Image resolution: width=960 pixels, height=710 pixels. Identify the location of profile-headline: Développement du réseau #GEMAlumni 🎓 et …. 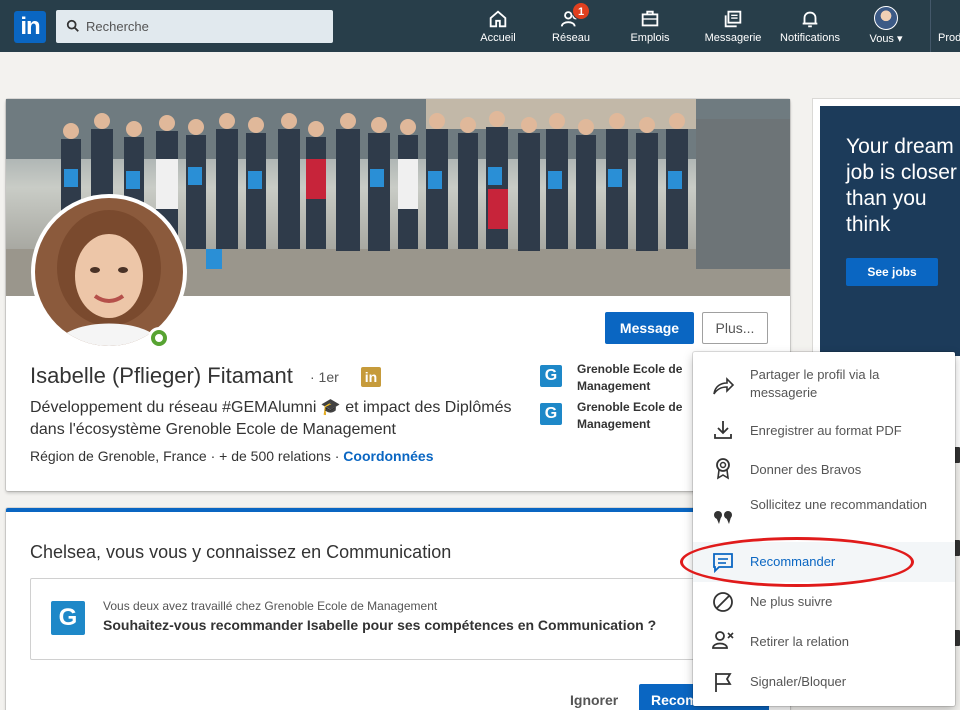
(271, 418).